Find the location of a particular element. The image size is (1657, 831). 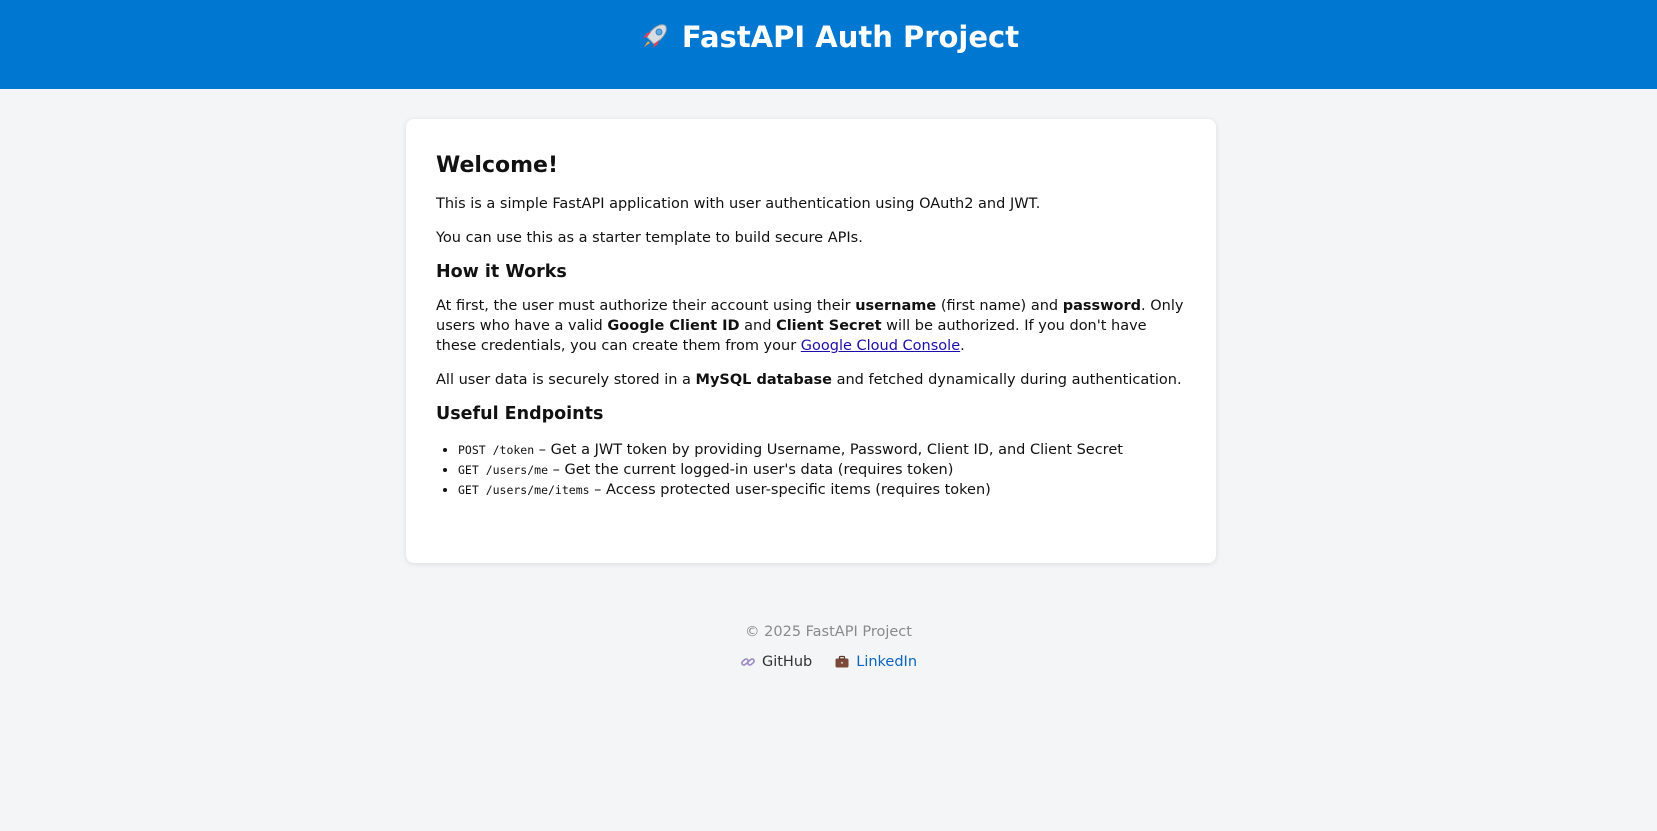

google-cloud-console-link: Google Cloud Console is located at coordinates (880, 346).